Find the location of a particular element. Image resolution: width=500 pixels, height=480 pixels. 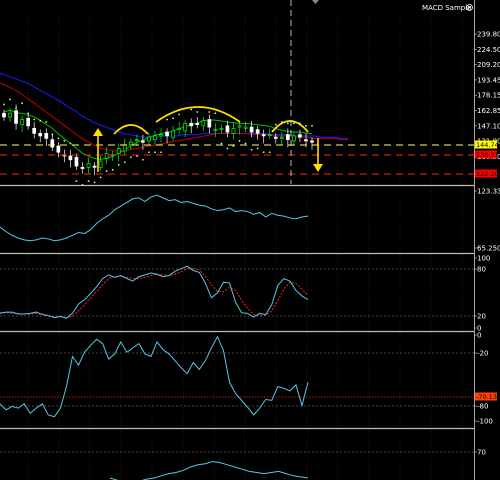

axis-tick-label: -100 is located at coordinates (485, 422).